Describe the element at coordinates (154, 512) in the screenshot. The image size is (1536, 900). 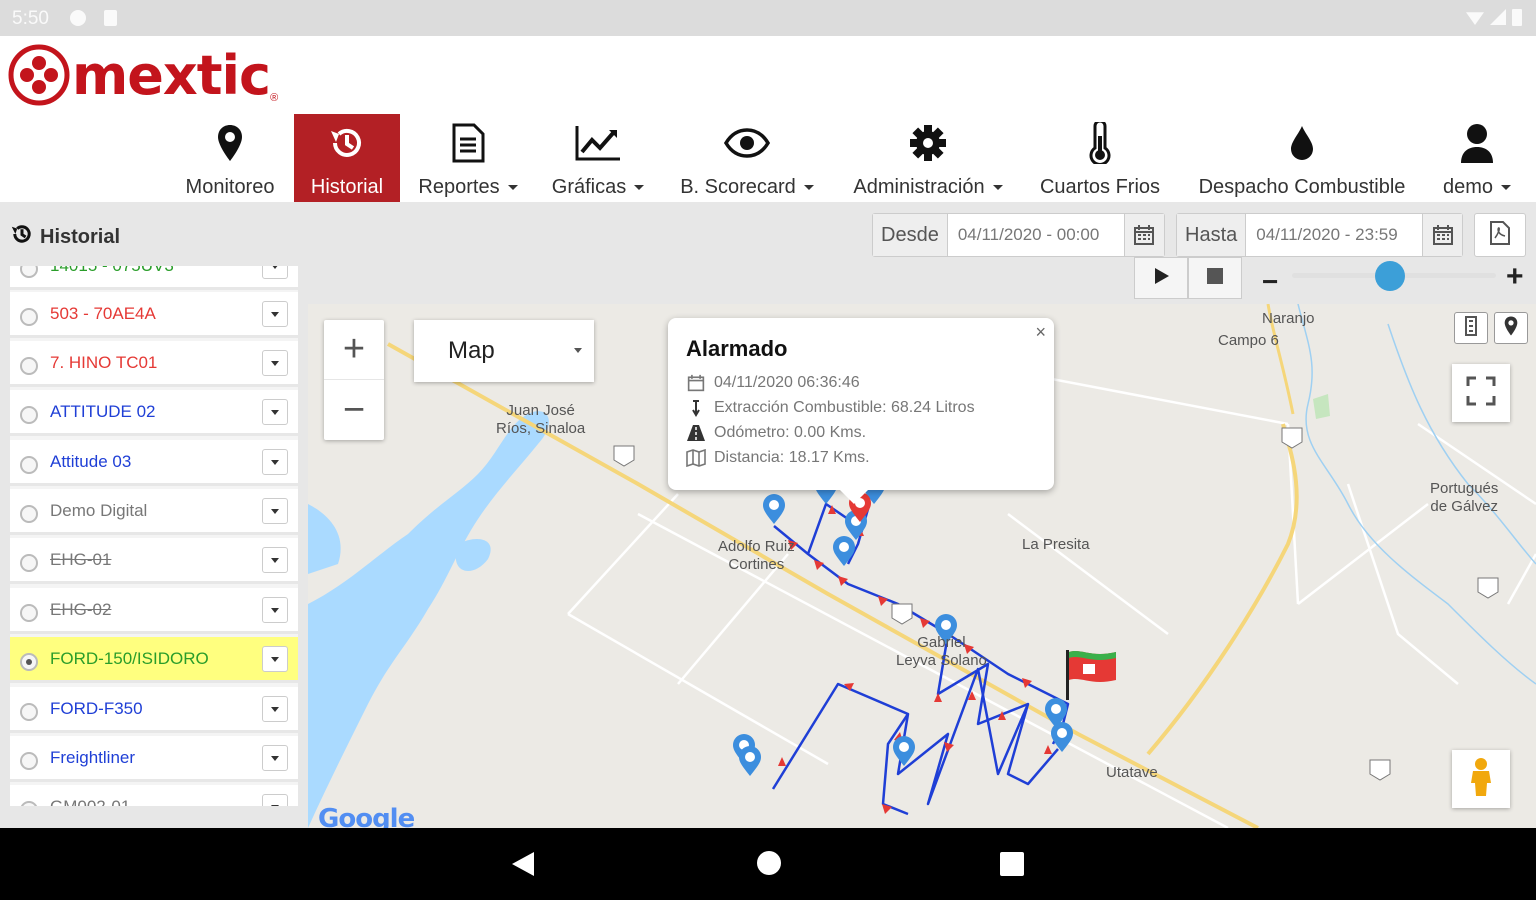
I see `vehicle-row: Demo Digital` at that location.